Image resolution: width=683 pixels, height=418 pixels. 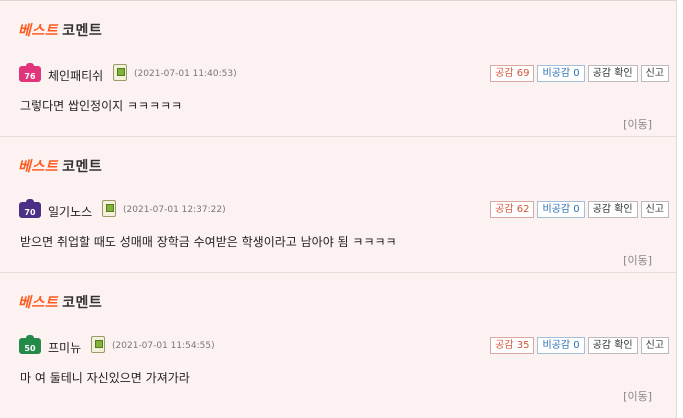 I want to click on comment-actions: 공감 69 비공감 0 공감 확인 신고, so click(x=579, y=73).